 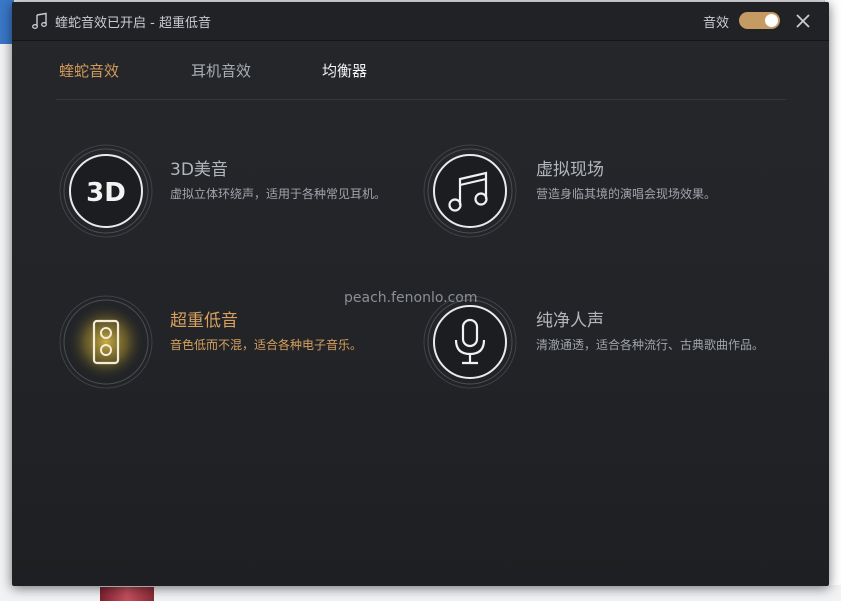 What do you see at coordinates (204, 321) in the screenshot?
I see `effect-title-super-bass: 超重低音` at bounding box center [204, 321].